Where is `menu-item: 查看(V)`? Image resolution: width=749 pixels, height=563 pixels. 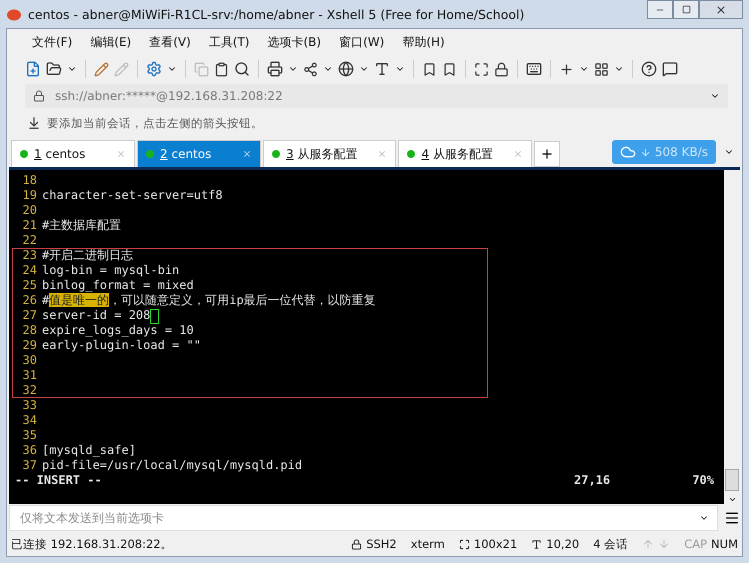
menu-item: 查看(V) is located at coordinates (170, 42).